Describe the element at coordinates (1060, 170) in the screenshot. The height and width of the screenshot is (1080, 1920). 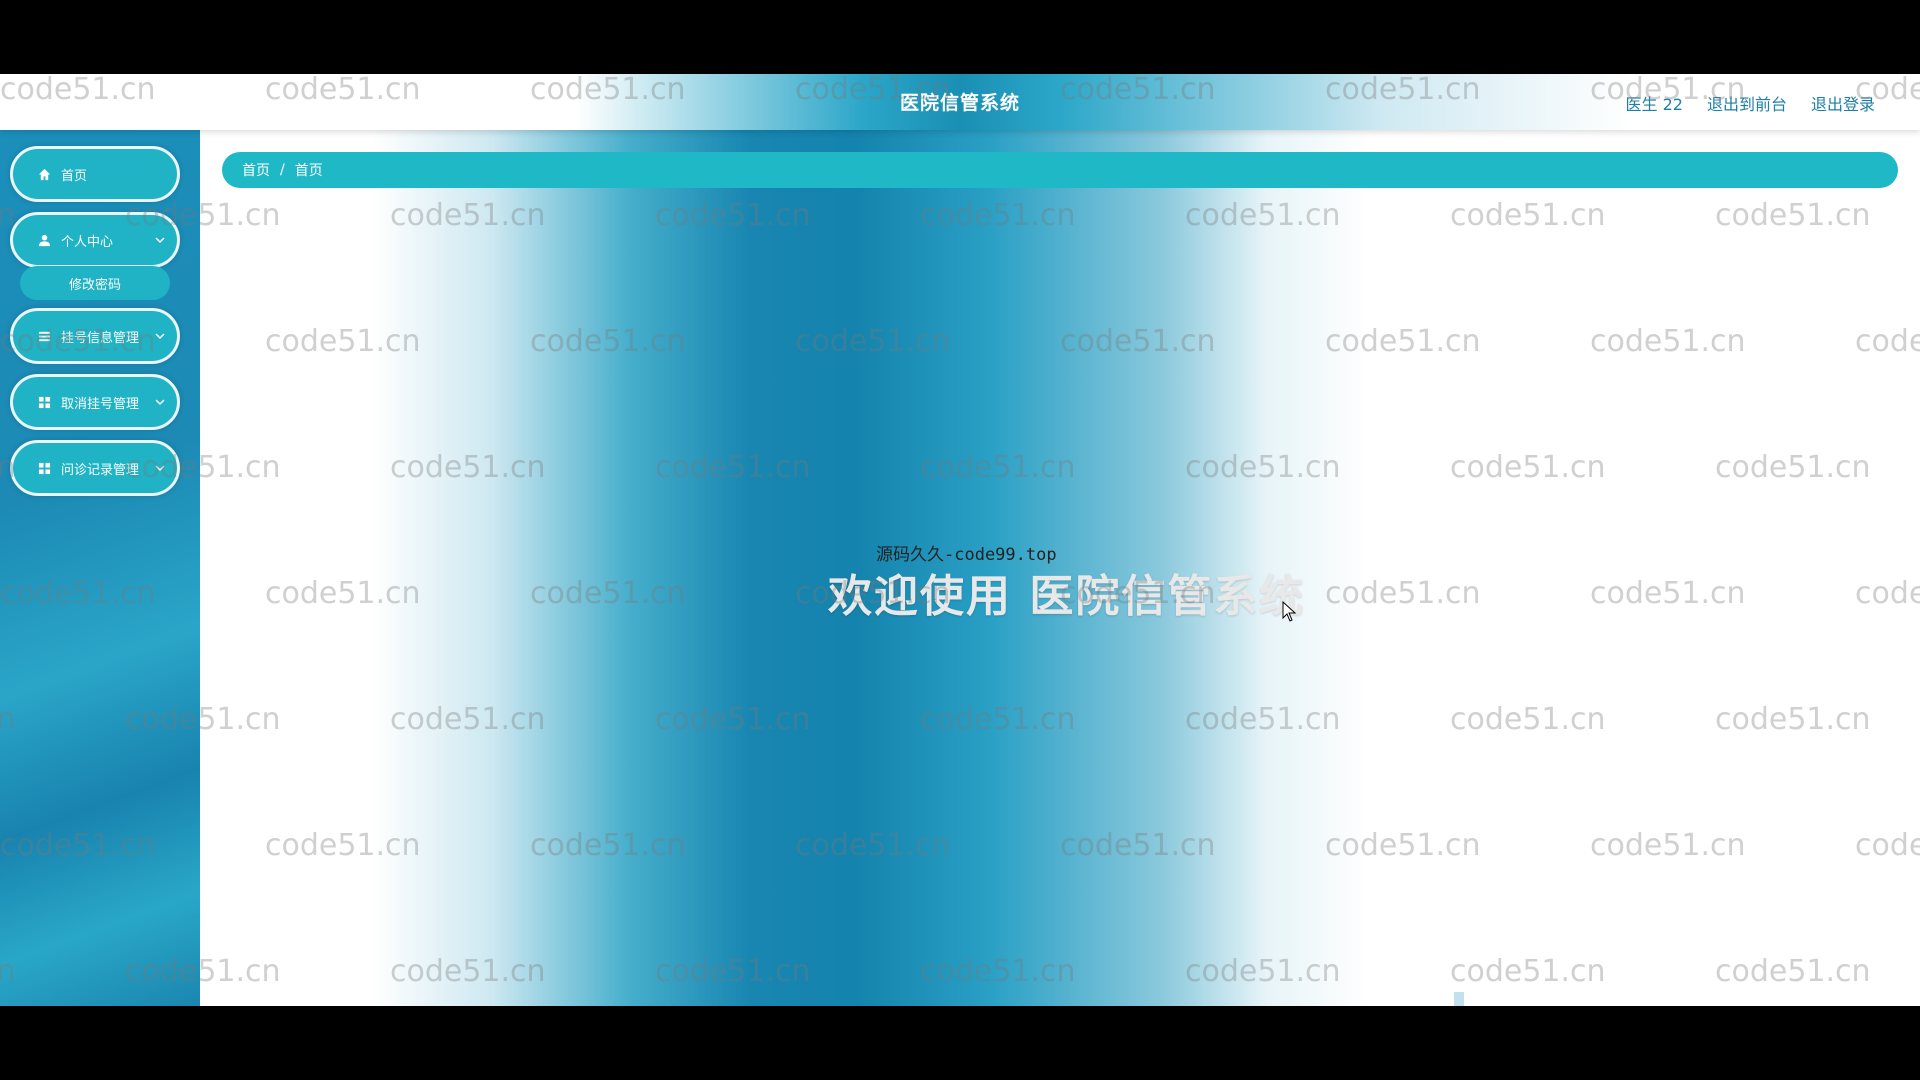
I see `breadcrumb: 首页 / 首页` at that location.